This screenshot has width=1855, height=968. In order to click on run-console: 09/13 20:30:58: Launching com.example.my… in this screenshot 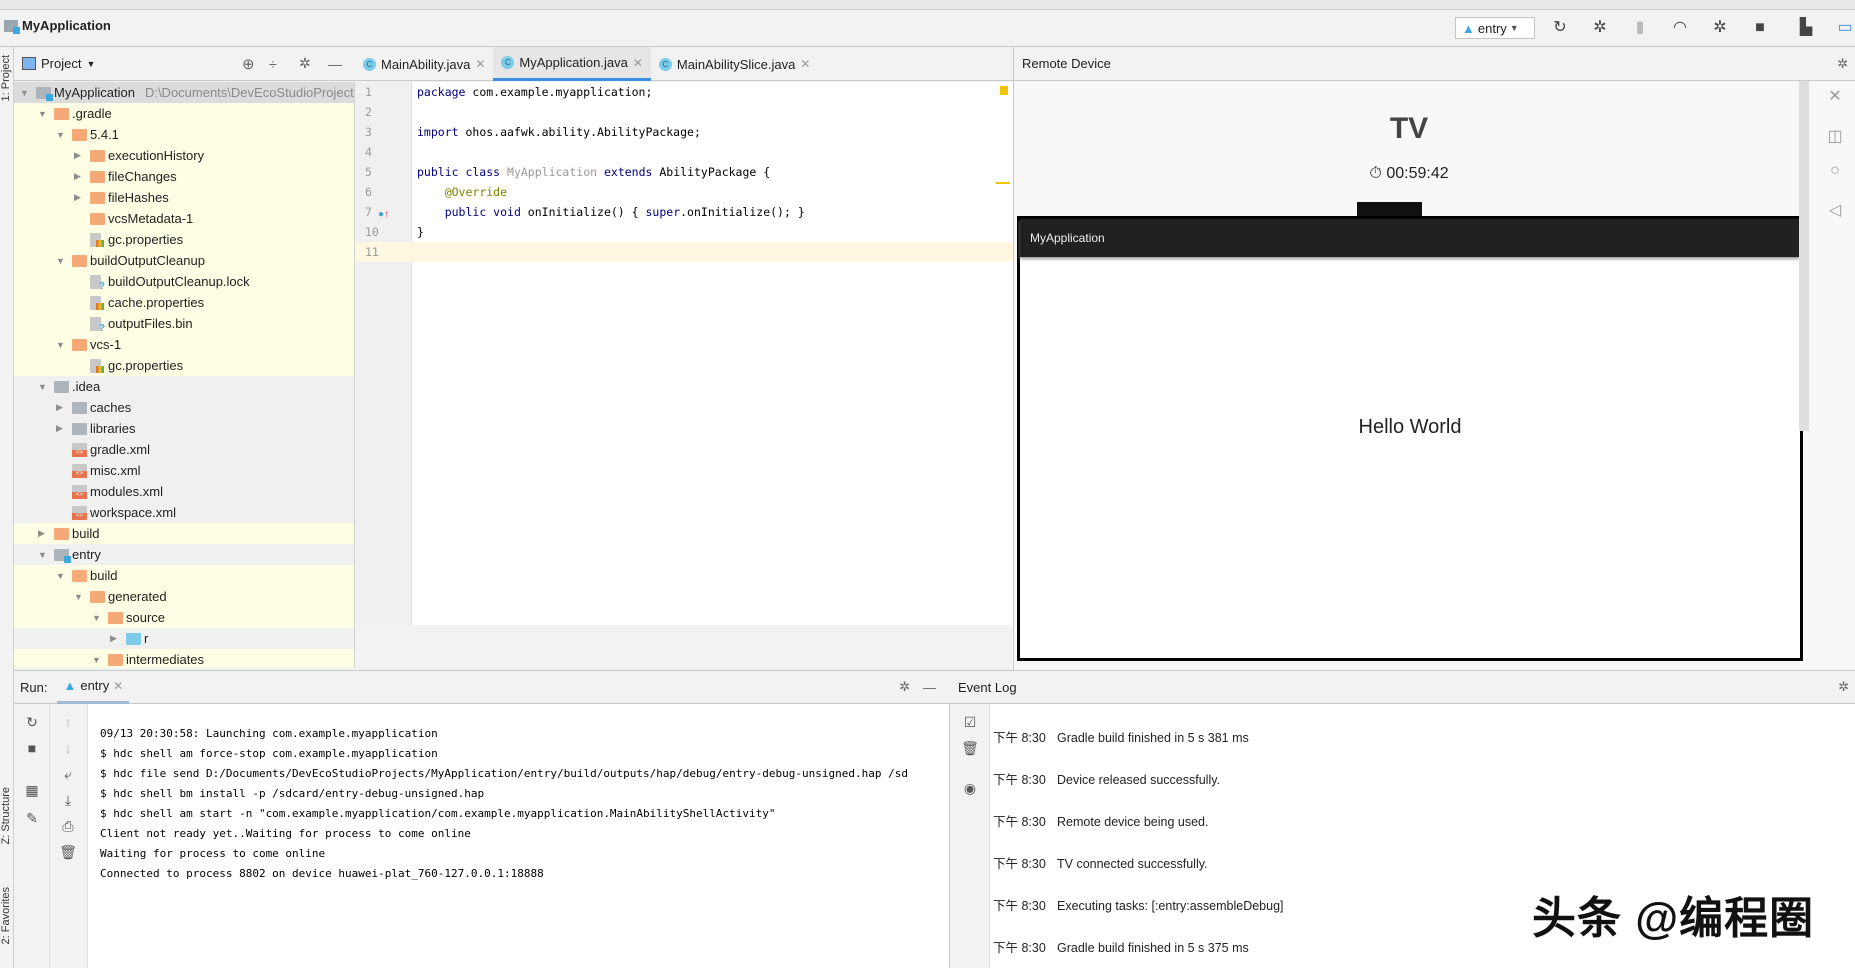, I will do `click(519, 836)`.